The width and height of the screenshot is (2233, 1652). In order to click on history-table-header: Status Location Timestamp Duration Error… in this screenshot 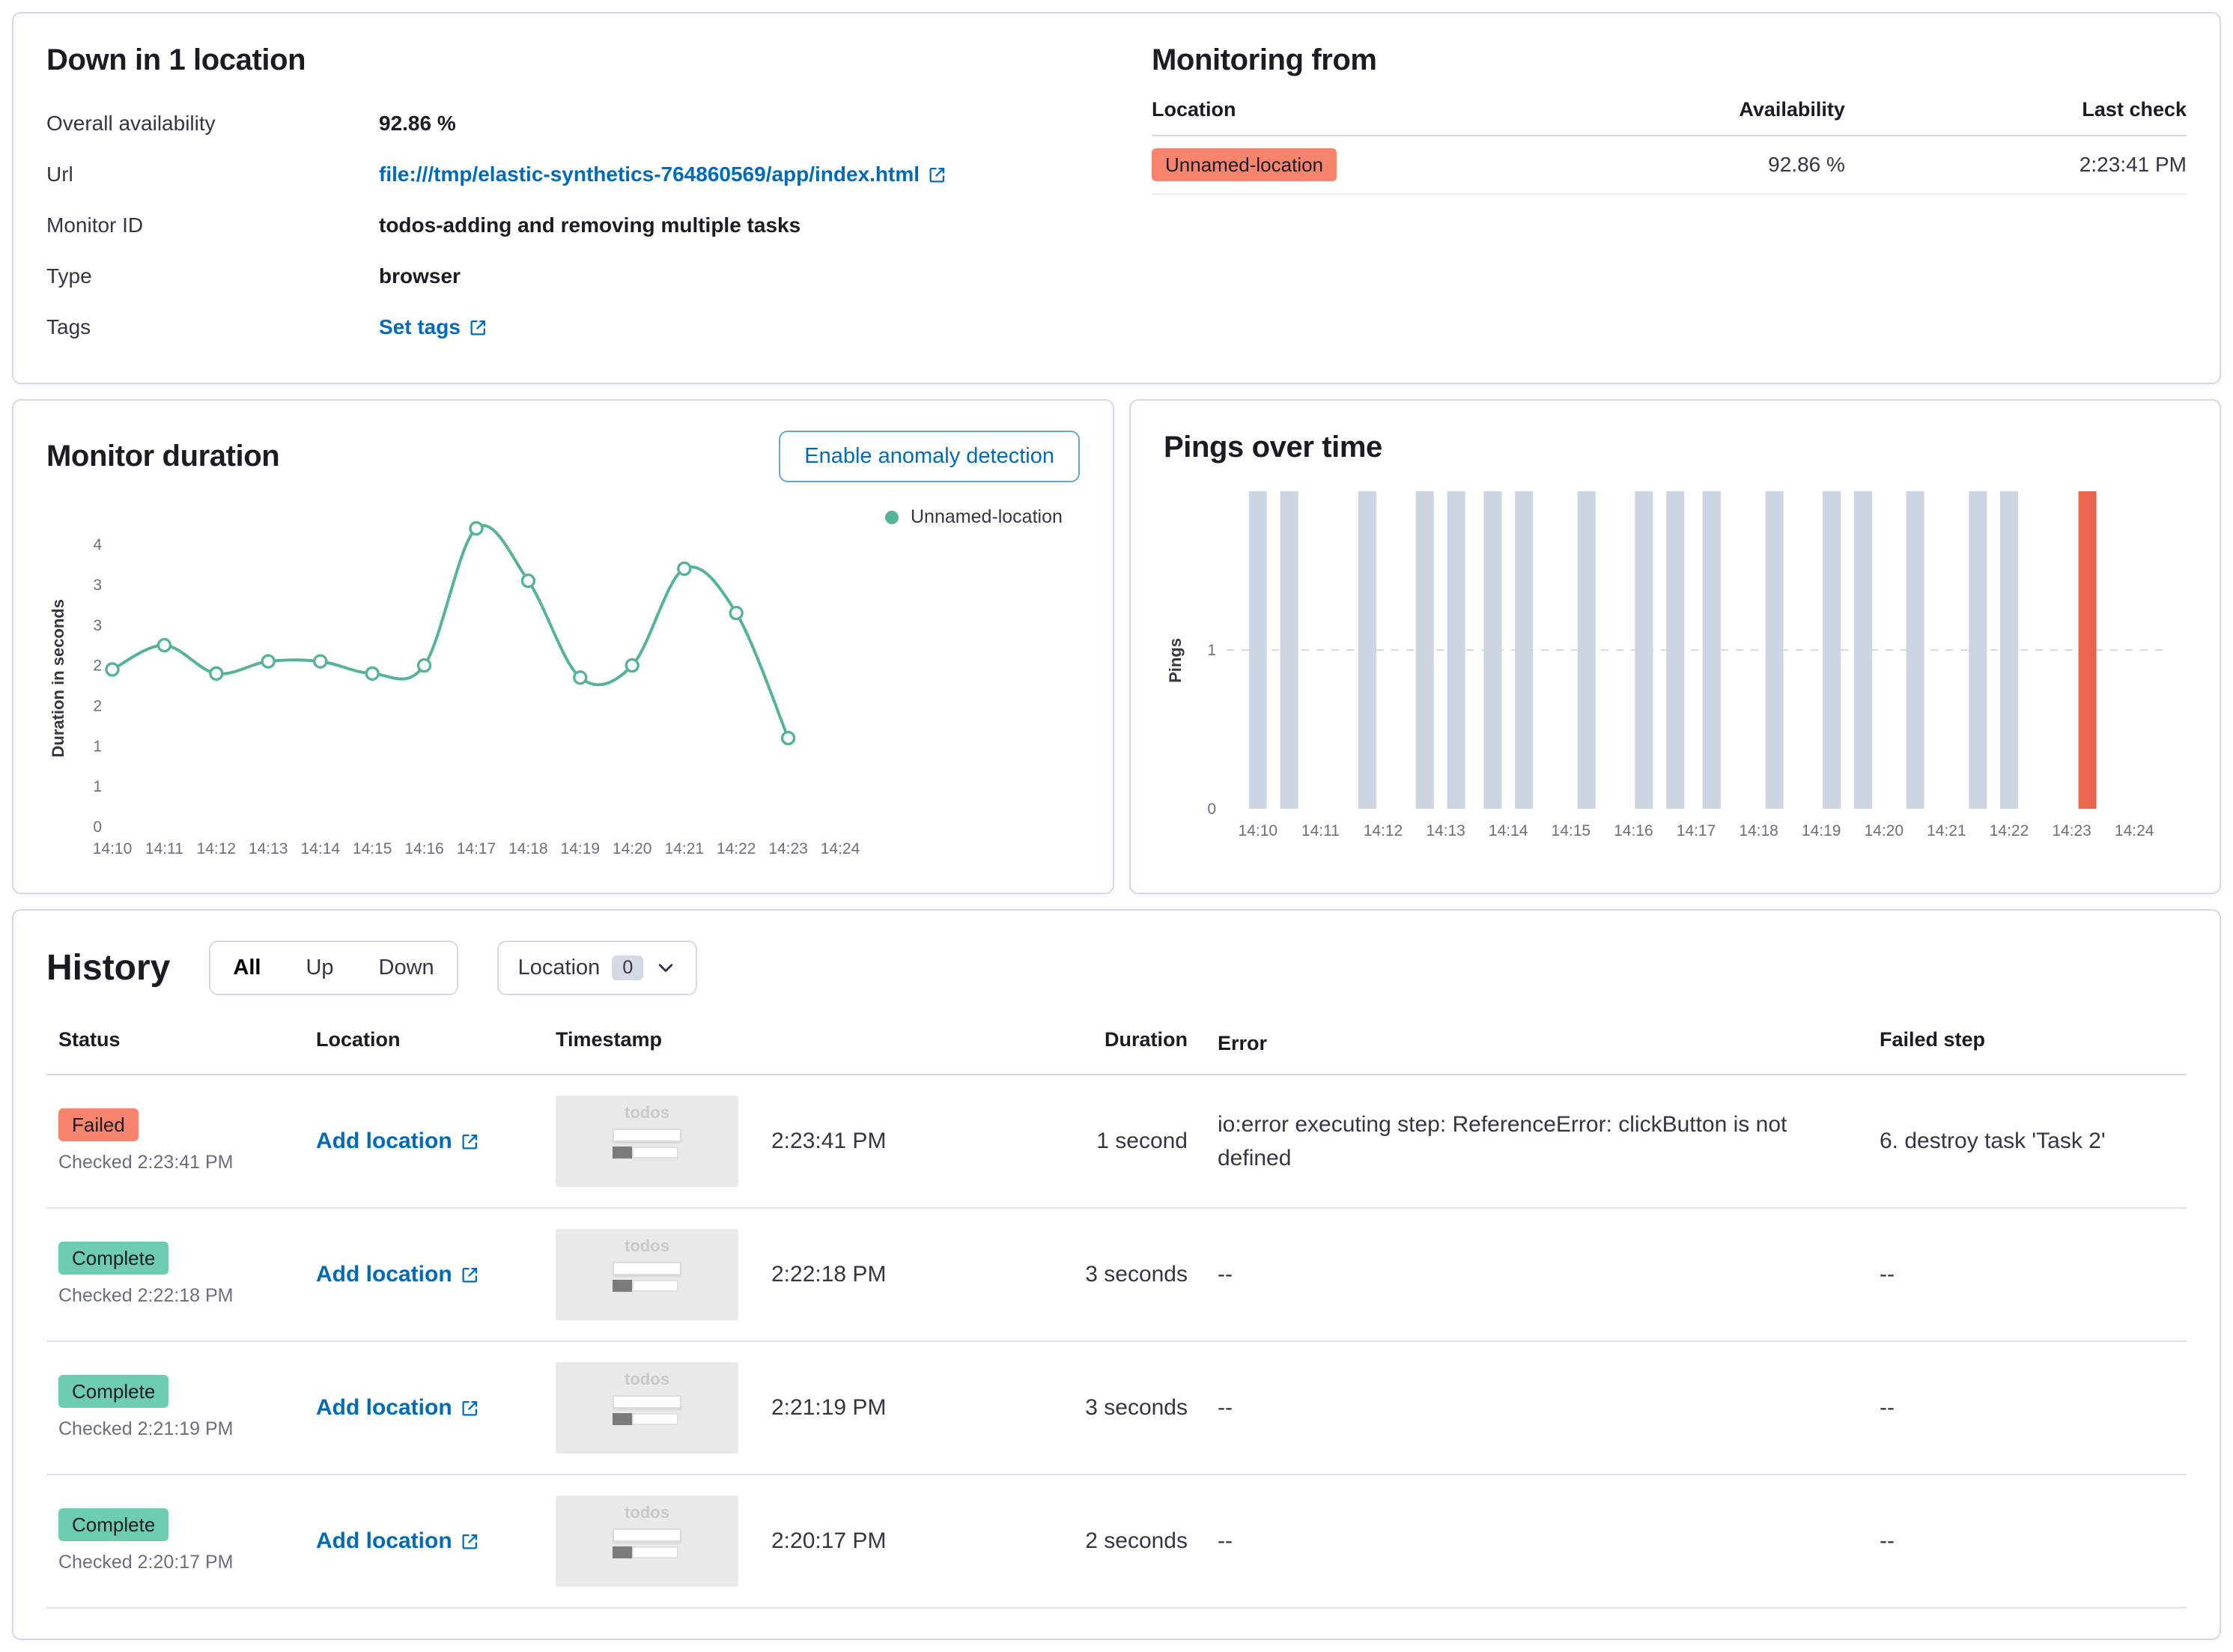, I will do `click(1116, 1051)`.